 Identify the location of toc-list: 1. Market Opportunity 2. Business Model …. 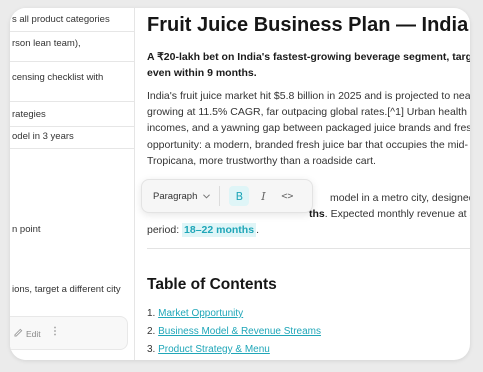
(234, 332).